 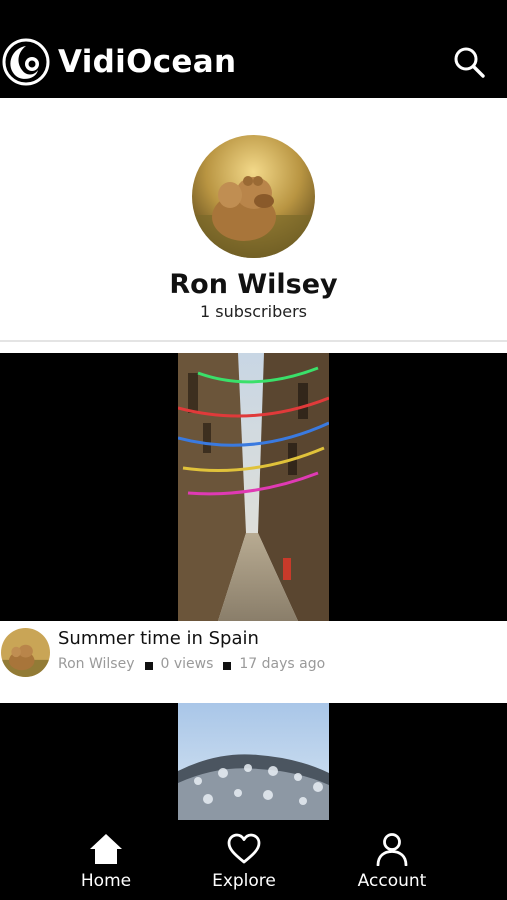 I want to click on video-meta: Ron Wilsey 0 views 17 days ago, so click(x=191, y=664).